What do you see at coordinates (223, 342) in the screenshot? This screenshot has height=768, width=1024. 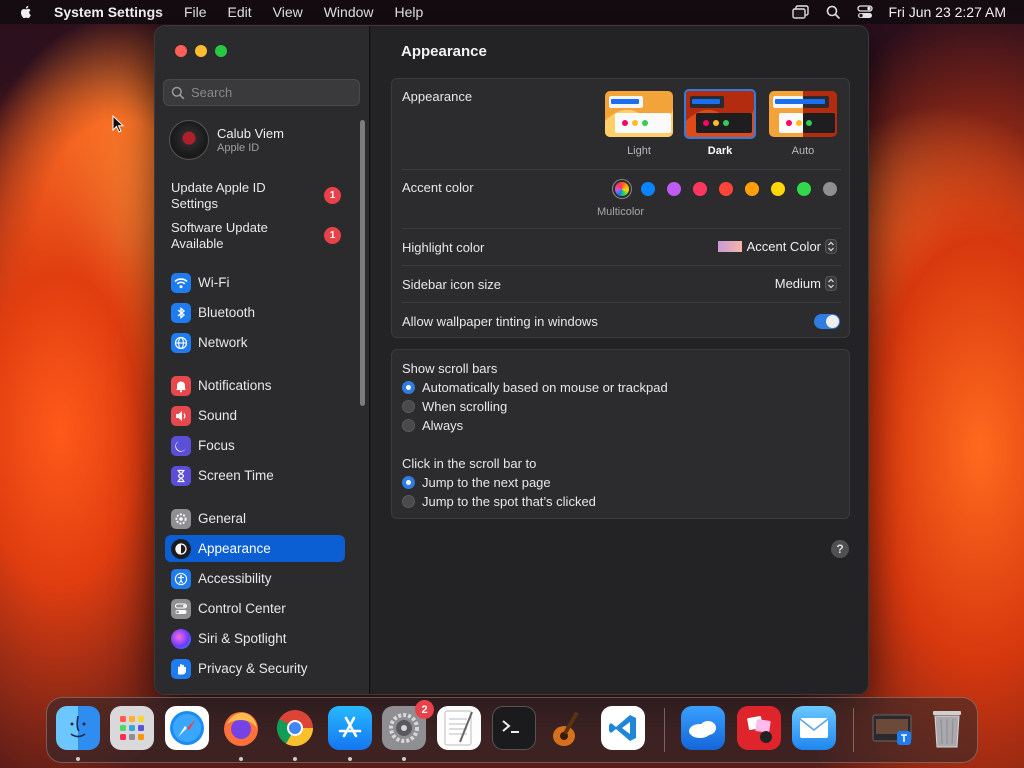 I see `sidebar-item-label: Network` at bounding box center [223, 342].